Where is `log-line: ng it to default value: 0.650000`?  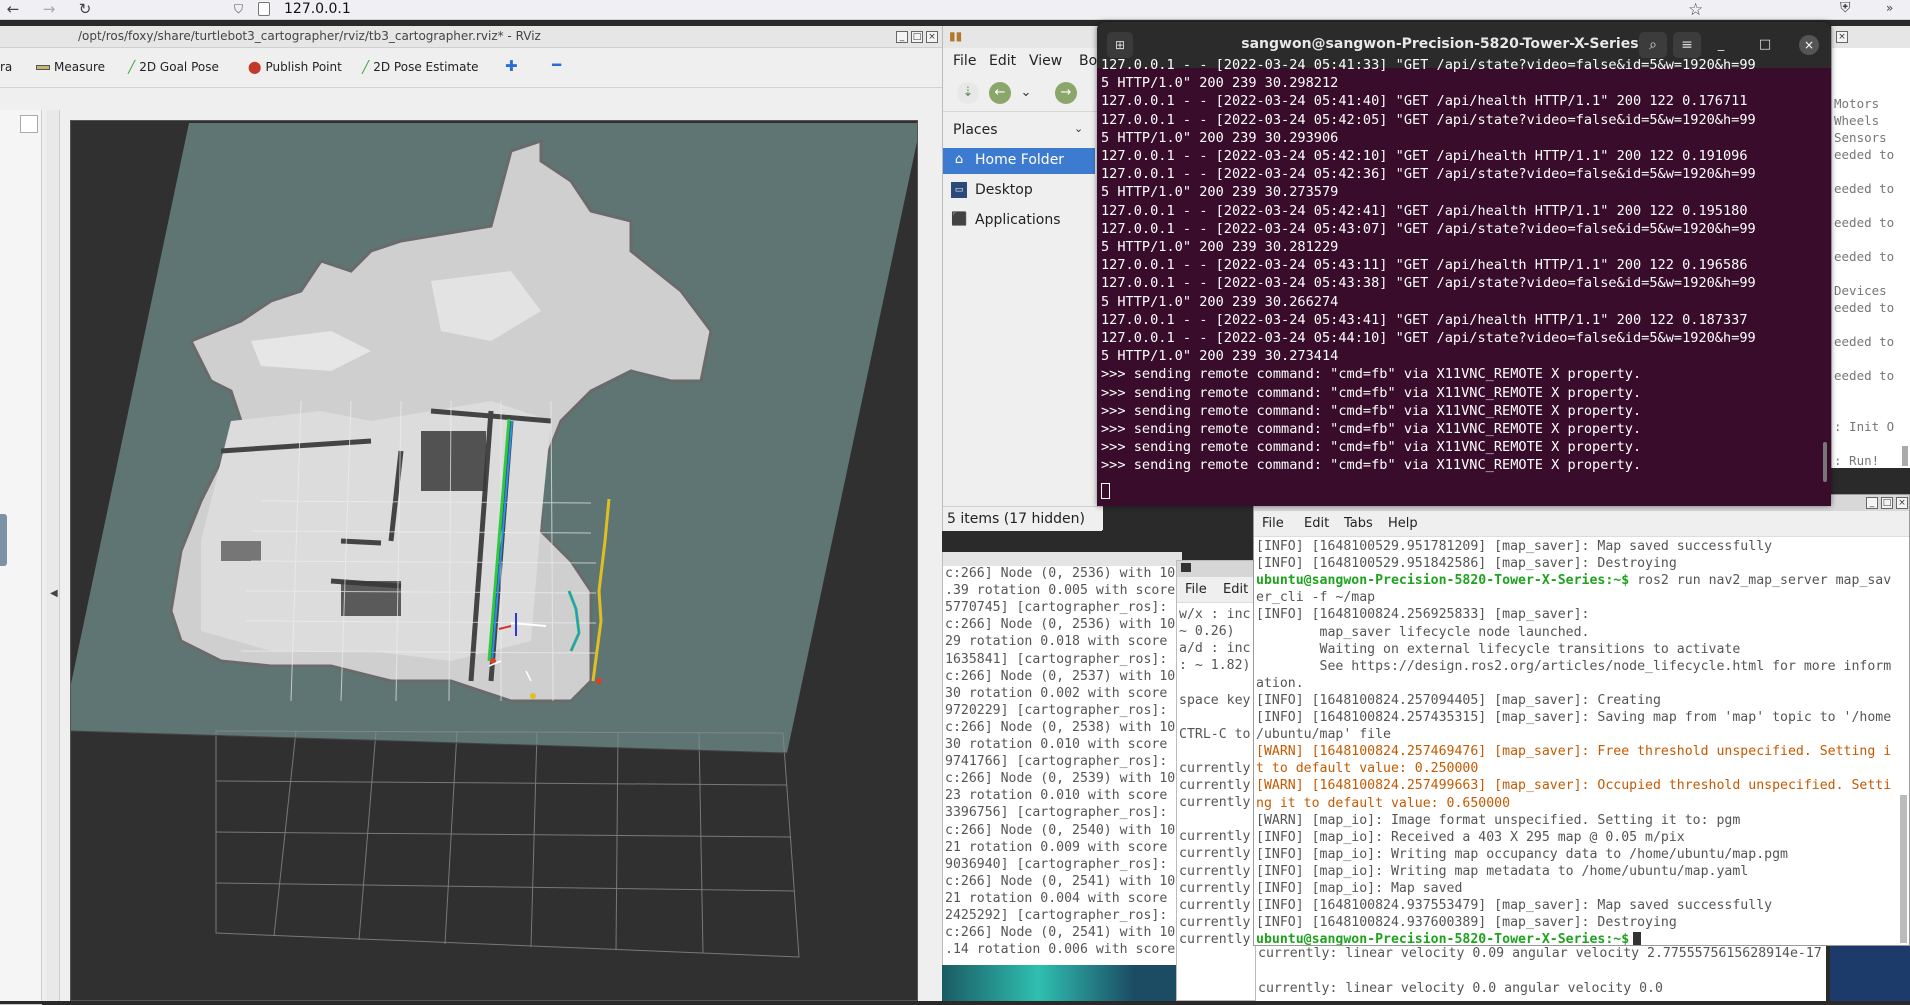
log-line: ng it to default value: 0.650000 is located at coordinates (1383, 803).